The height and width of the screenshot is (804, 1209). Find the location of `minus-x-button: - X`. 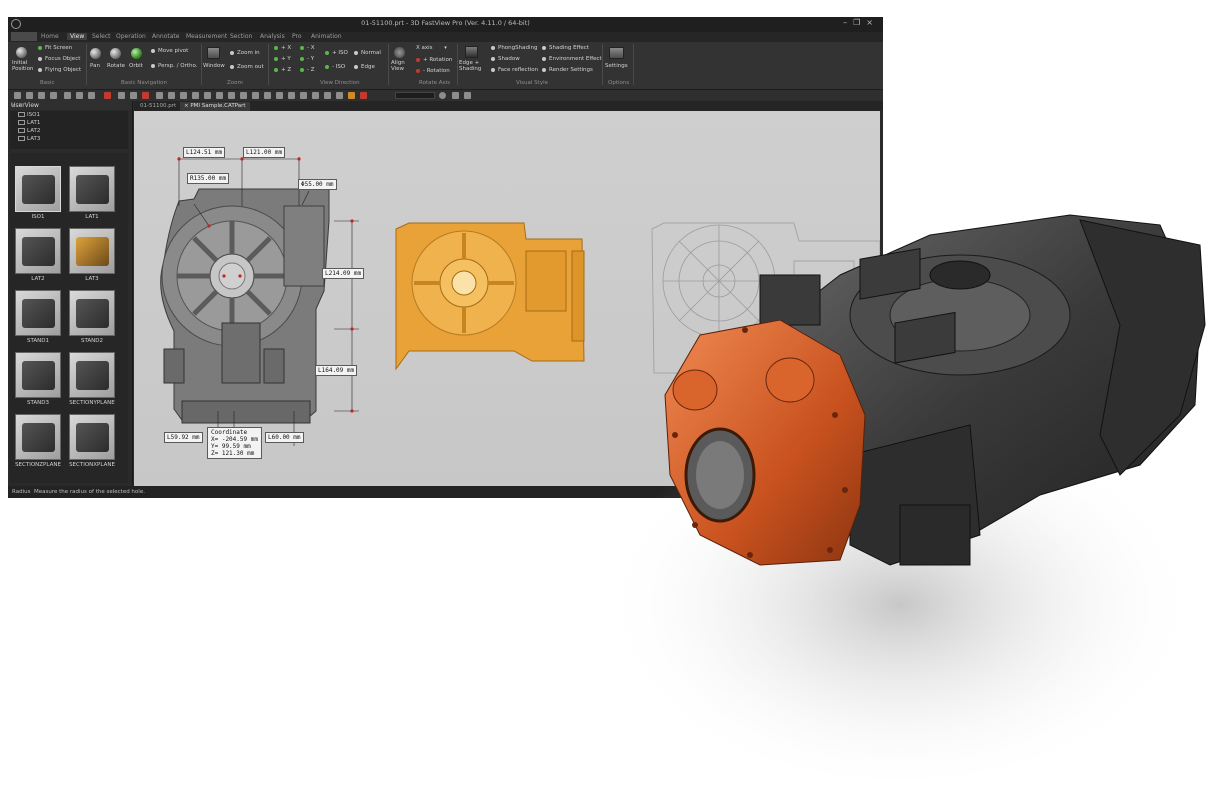

minus-x-button: - X is located at coordinates (307, 48).